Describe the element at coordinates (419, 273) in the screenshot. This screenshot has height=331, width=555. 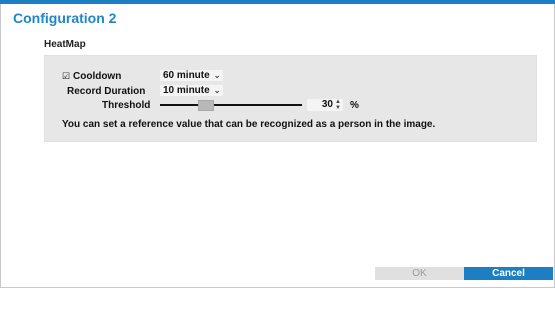
I see `ok-button: OK` at that location.